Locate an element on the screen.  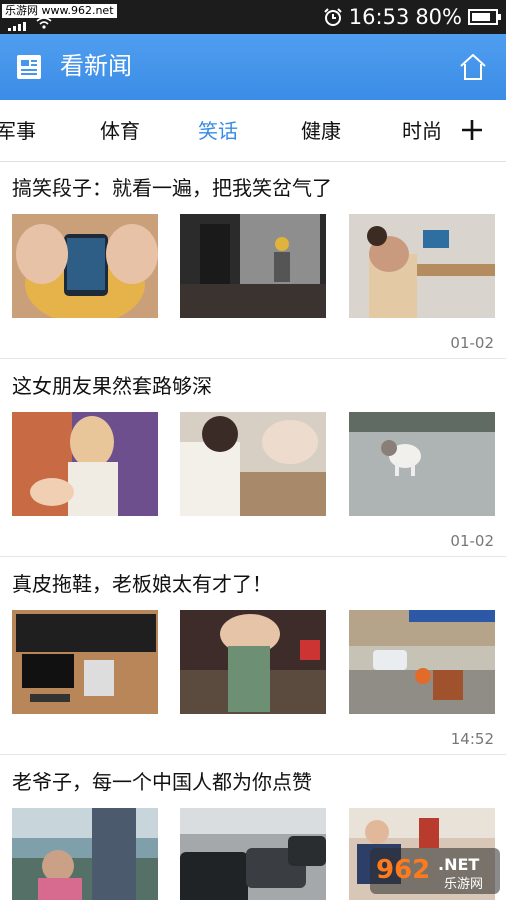
tab-health: 健康 is located at coordinates (321, 131).